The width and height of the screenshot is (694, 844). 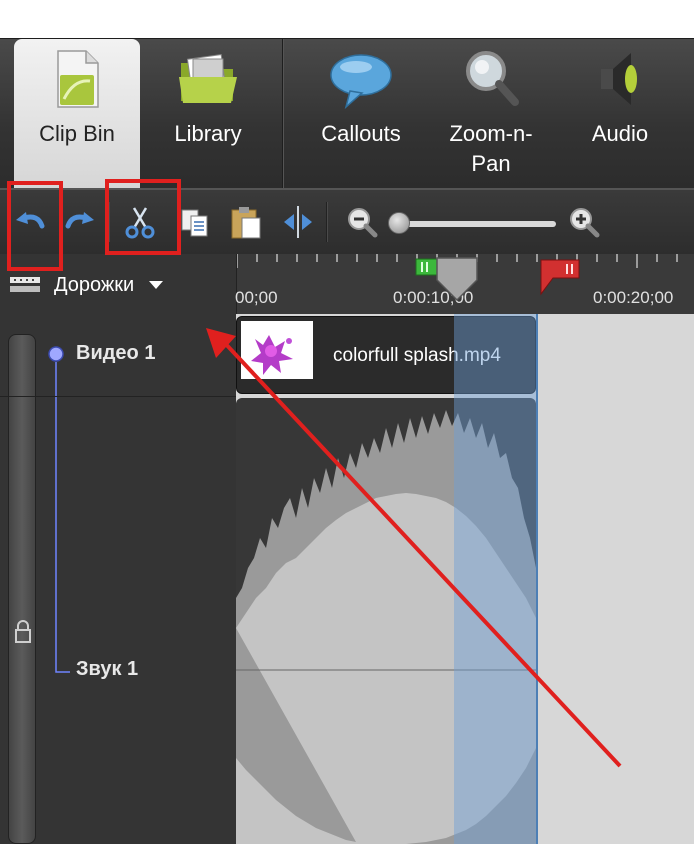 What do you see at coordinates (221, 343) in the screenshot?
I see `annotation-arrow-head` at bounding box center [221, 343].